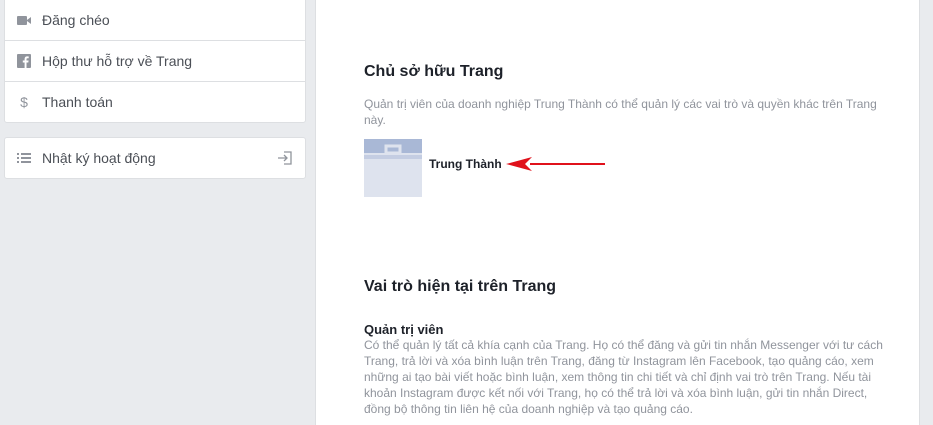 The width and height of the screenshot is (933, 425). I want to click on video-icon, so click(24, 20).